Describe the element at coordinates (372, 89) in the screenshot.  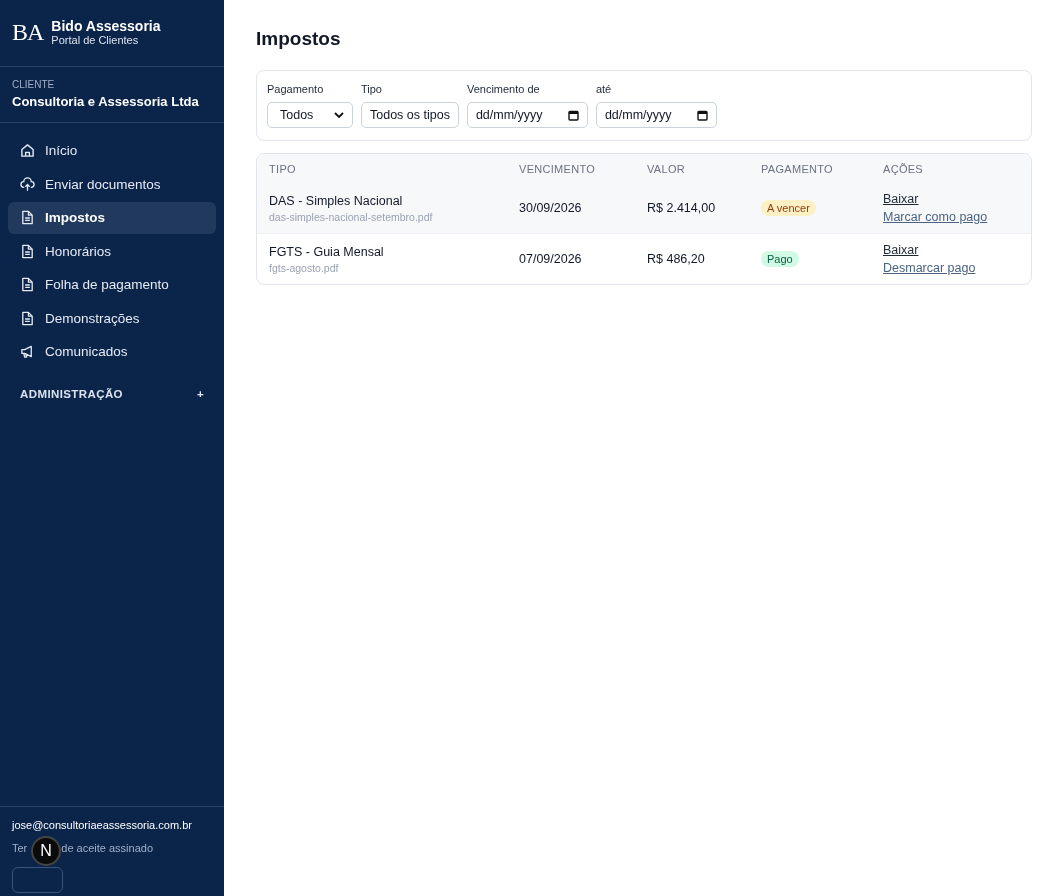
I see `filter-label: Tipo` at that location.